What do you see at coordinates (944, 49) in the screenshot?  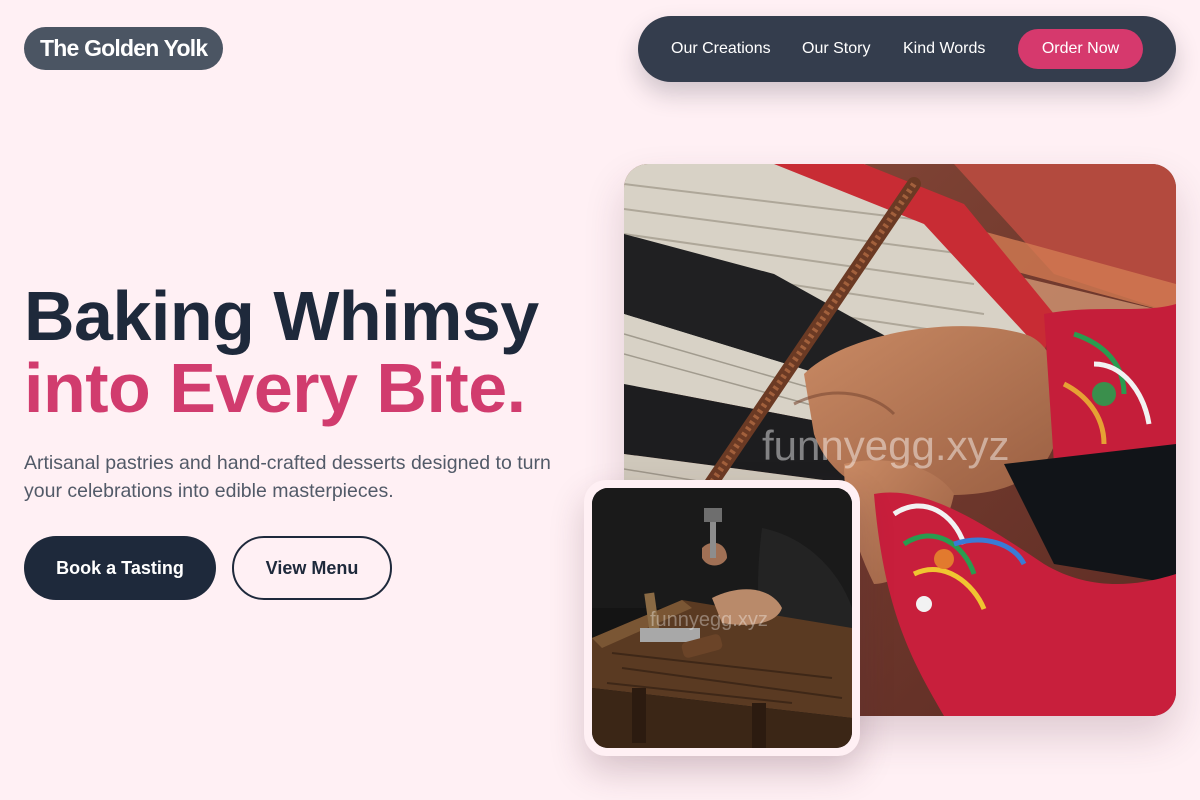 I see `nav-link-kind-words: Kind Words` at bounding box center [944, 49].